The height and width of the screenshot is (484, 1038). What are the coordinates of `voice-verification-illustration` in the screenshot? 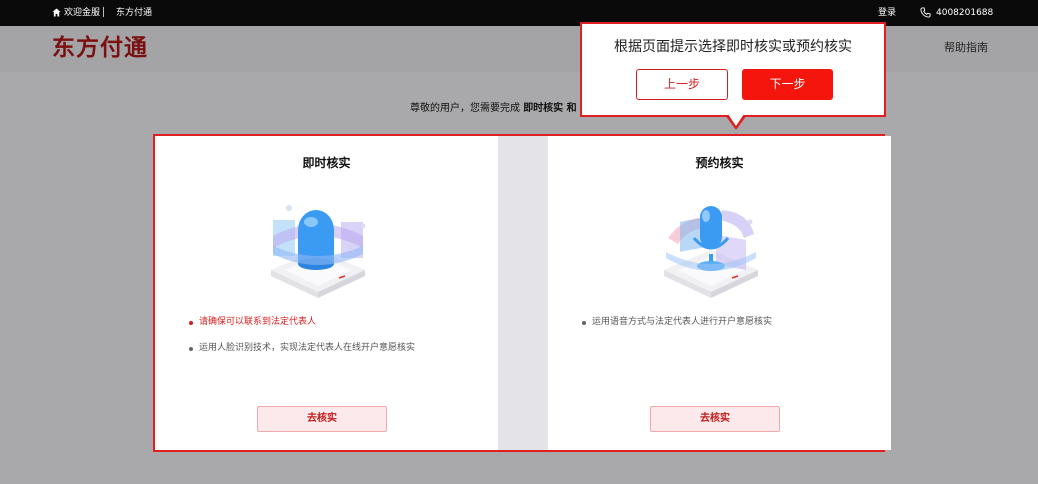 It's located at (711, 252).